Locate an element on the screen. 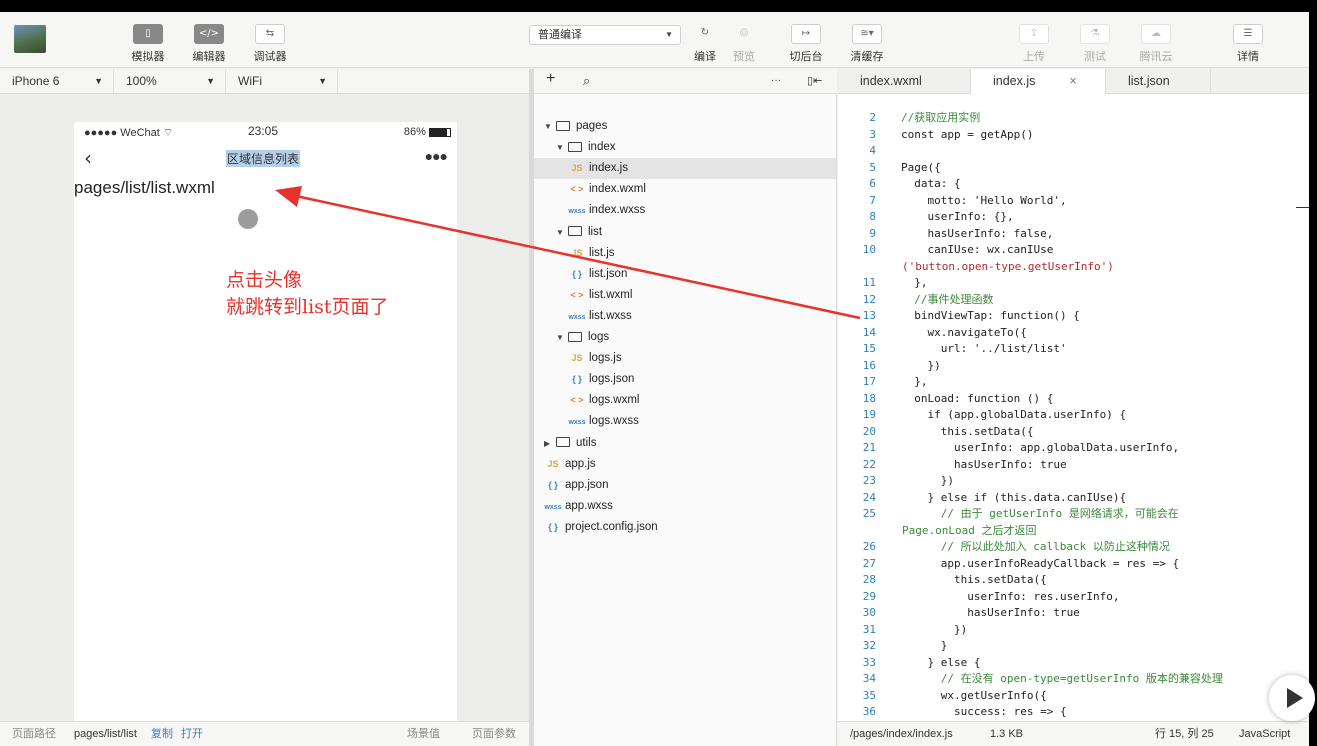 Image resolution: width=1317 pixels, height=746 pixels. arrow-line is located at coordinates (578, 257).